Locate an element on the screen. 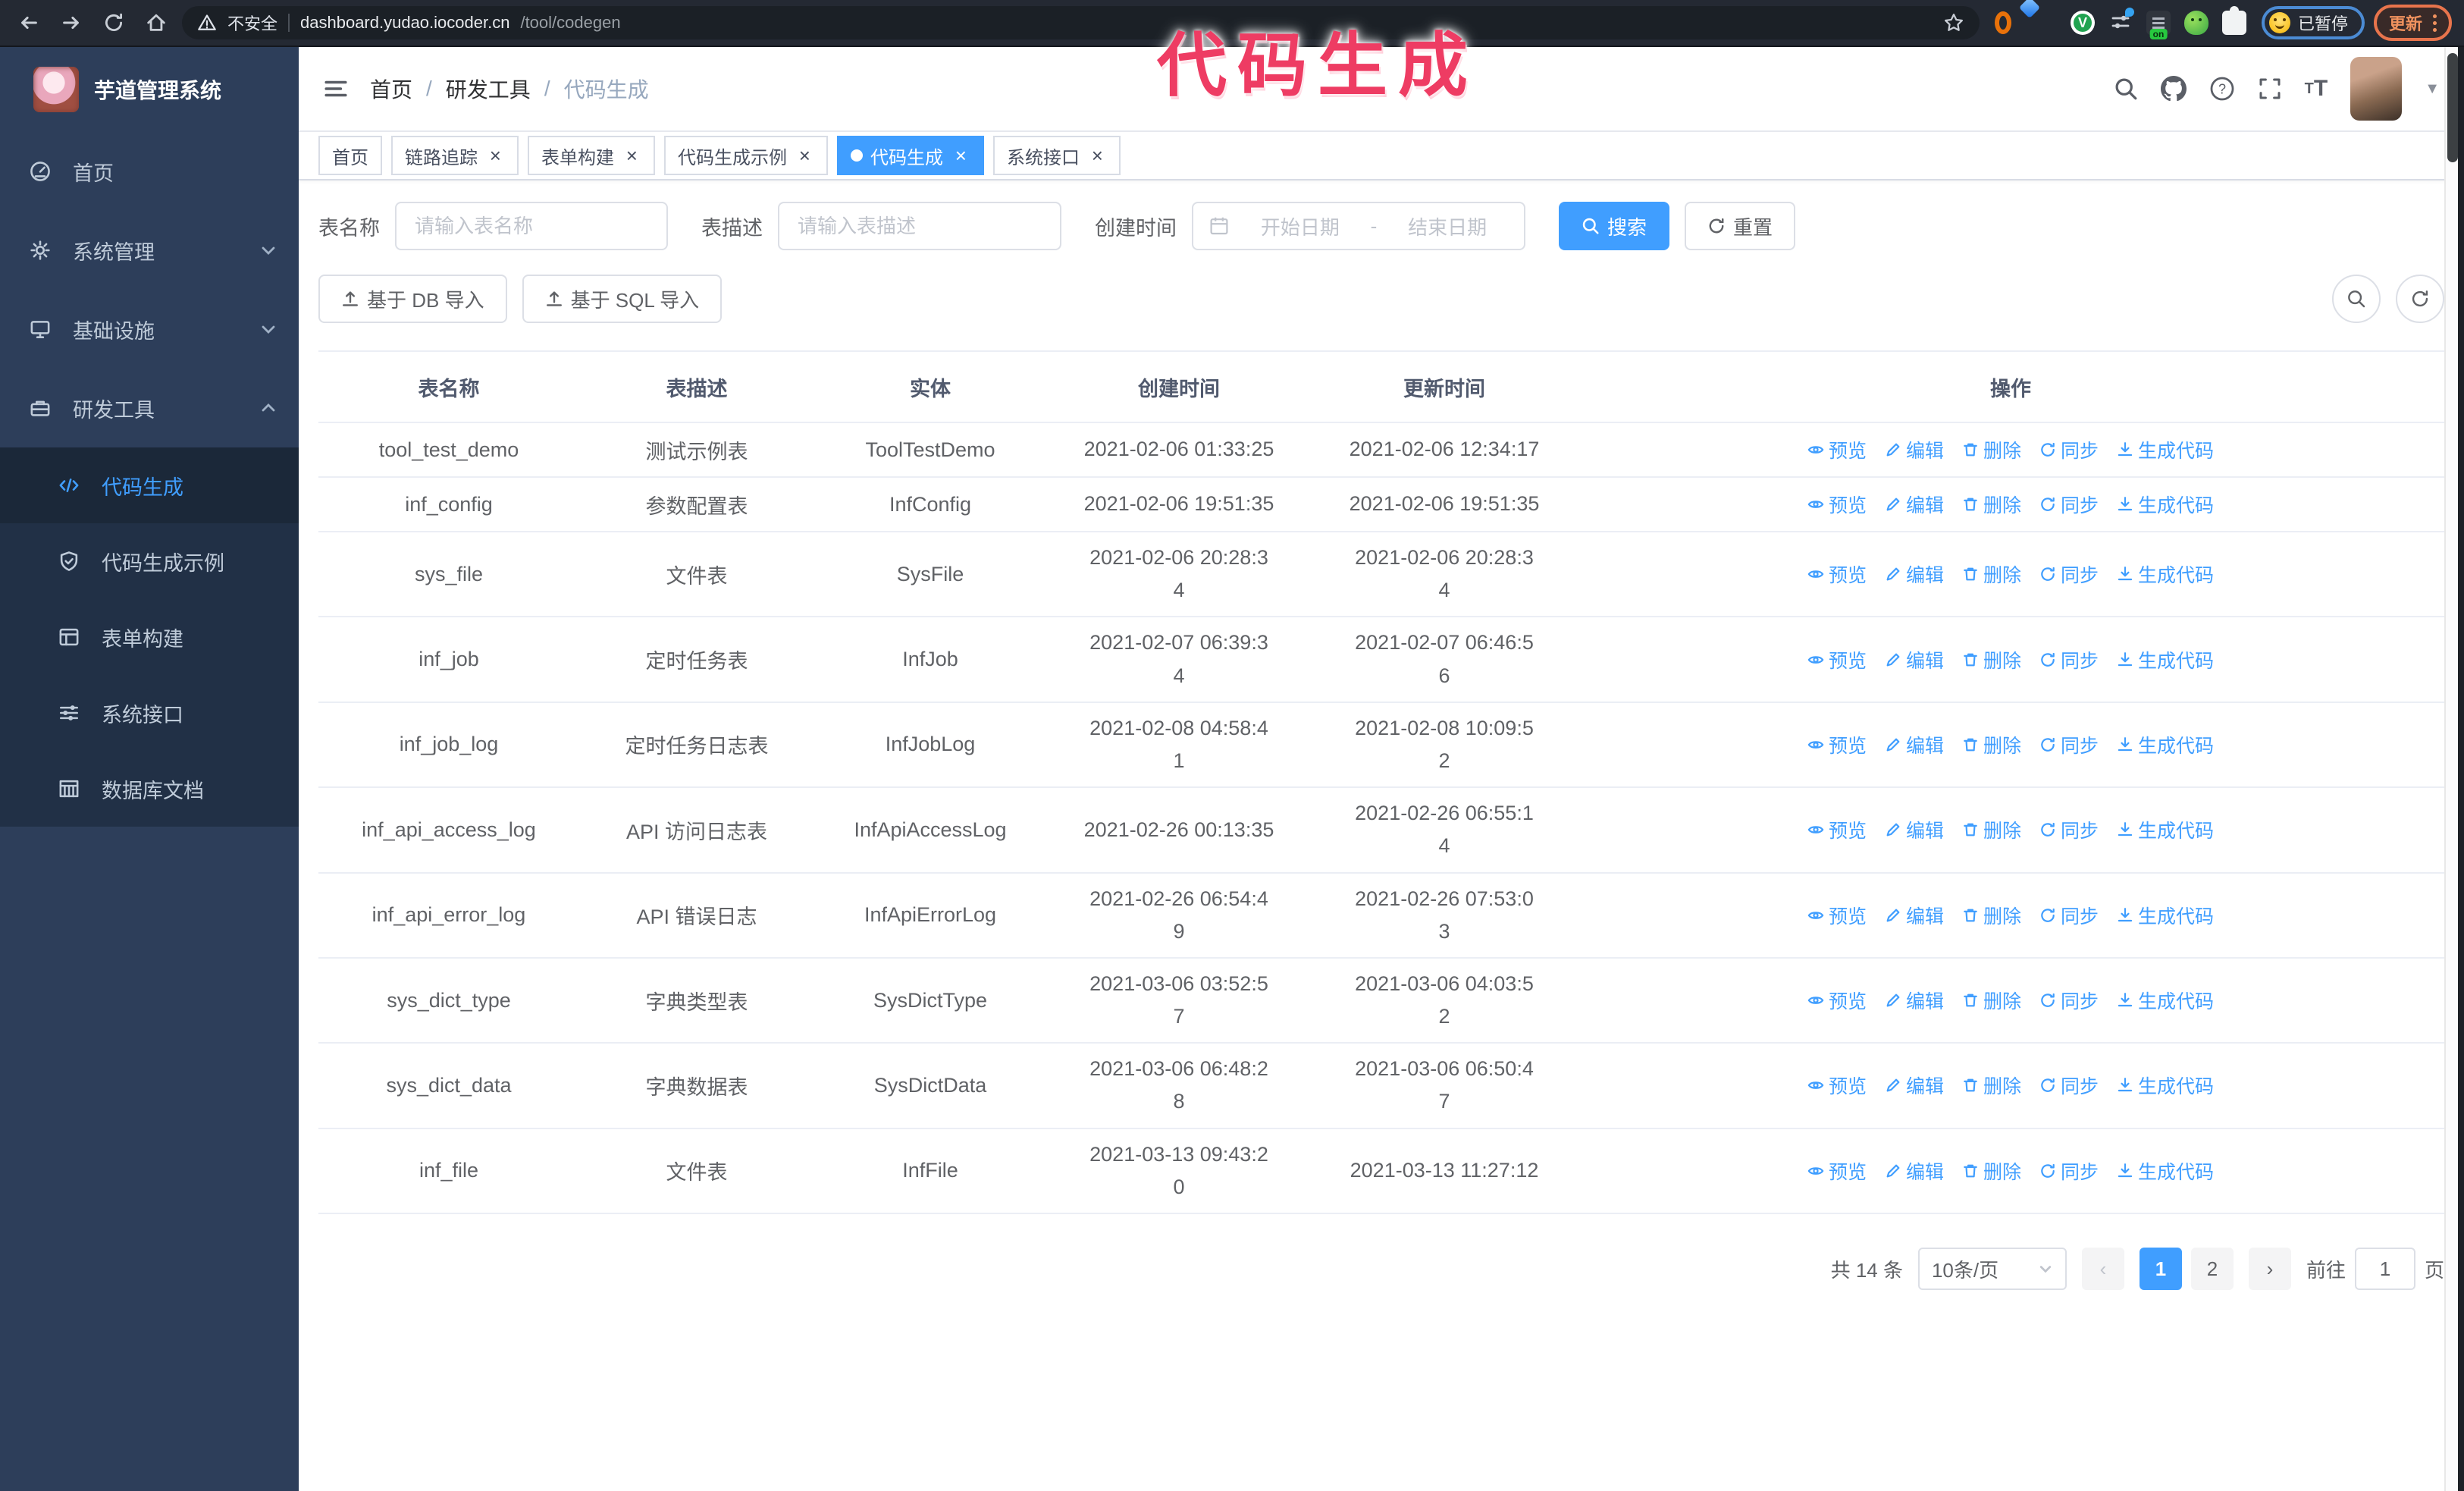 The height and width of the screenshot is (1491, 2464). sidebar-item-首页: 首页 is located at coordinates (150, 171).